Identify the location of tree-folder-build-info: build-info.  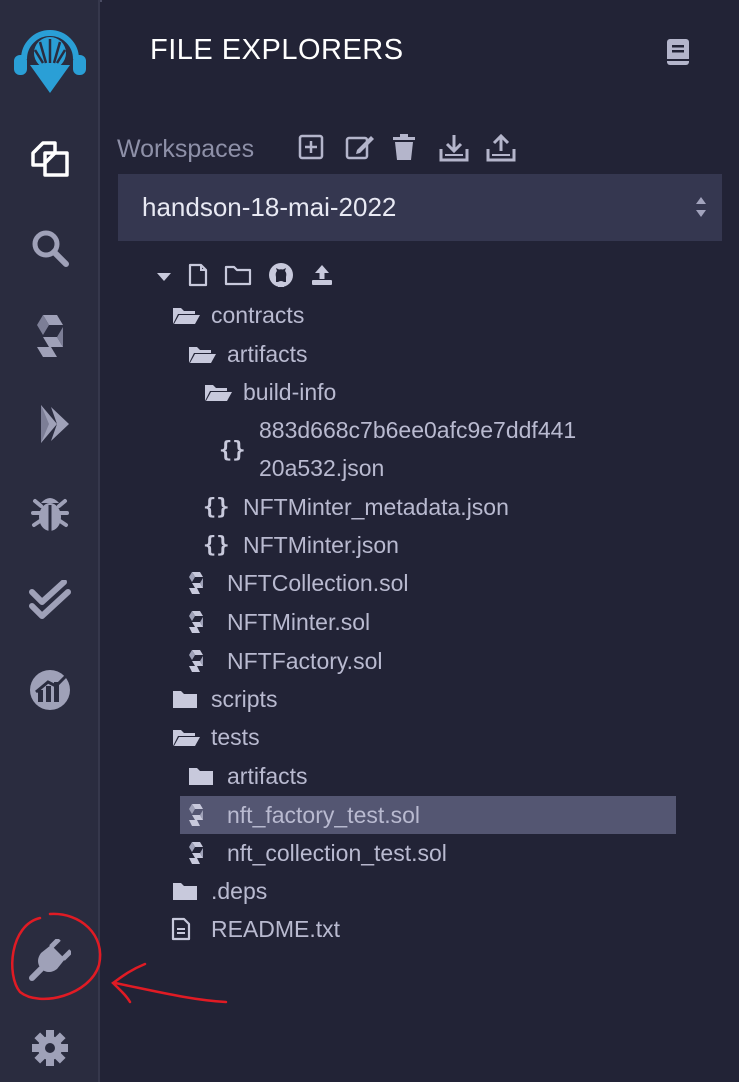
(269, 392).